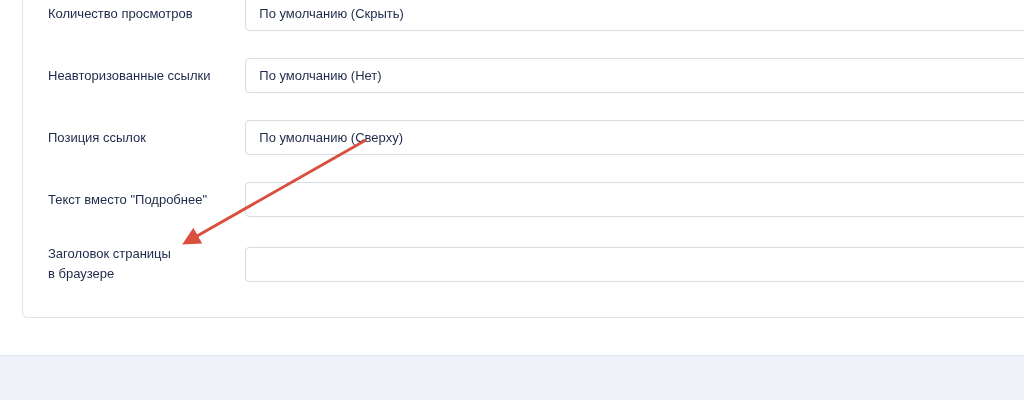  I want to click on input-field: По умолчанию (Нет), so click(634, 75).